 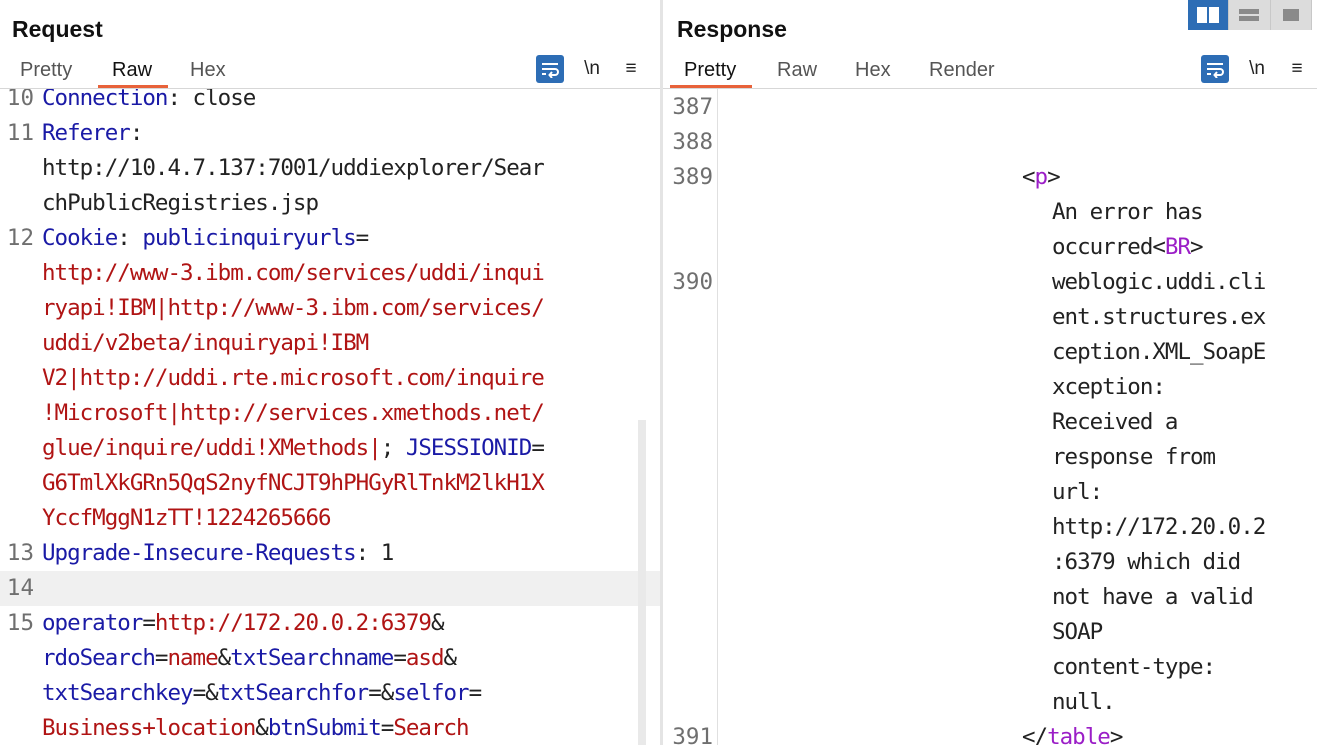 What do you see at coordinates (450, 658) in the screenshot?
I see `code-token: &` at bounding box center [450, 658].